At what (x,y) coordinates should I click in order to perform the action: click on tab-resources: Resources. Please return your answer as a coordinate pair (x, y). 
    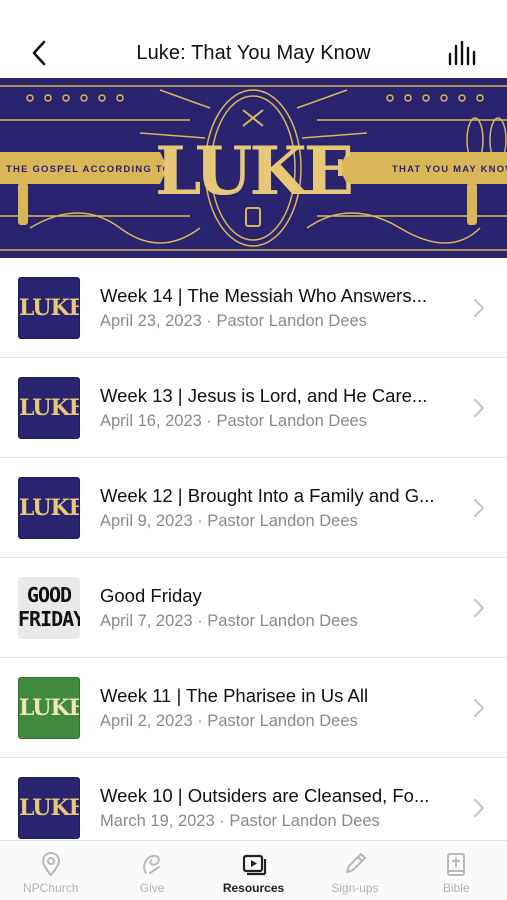
    Looking at the image, I should click on (253, 870).